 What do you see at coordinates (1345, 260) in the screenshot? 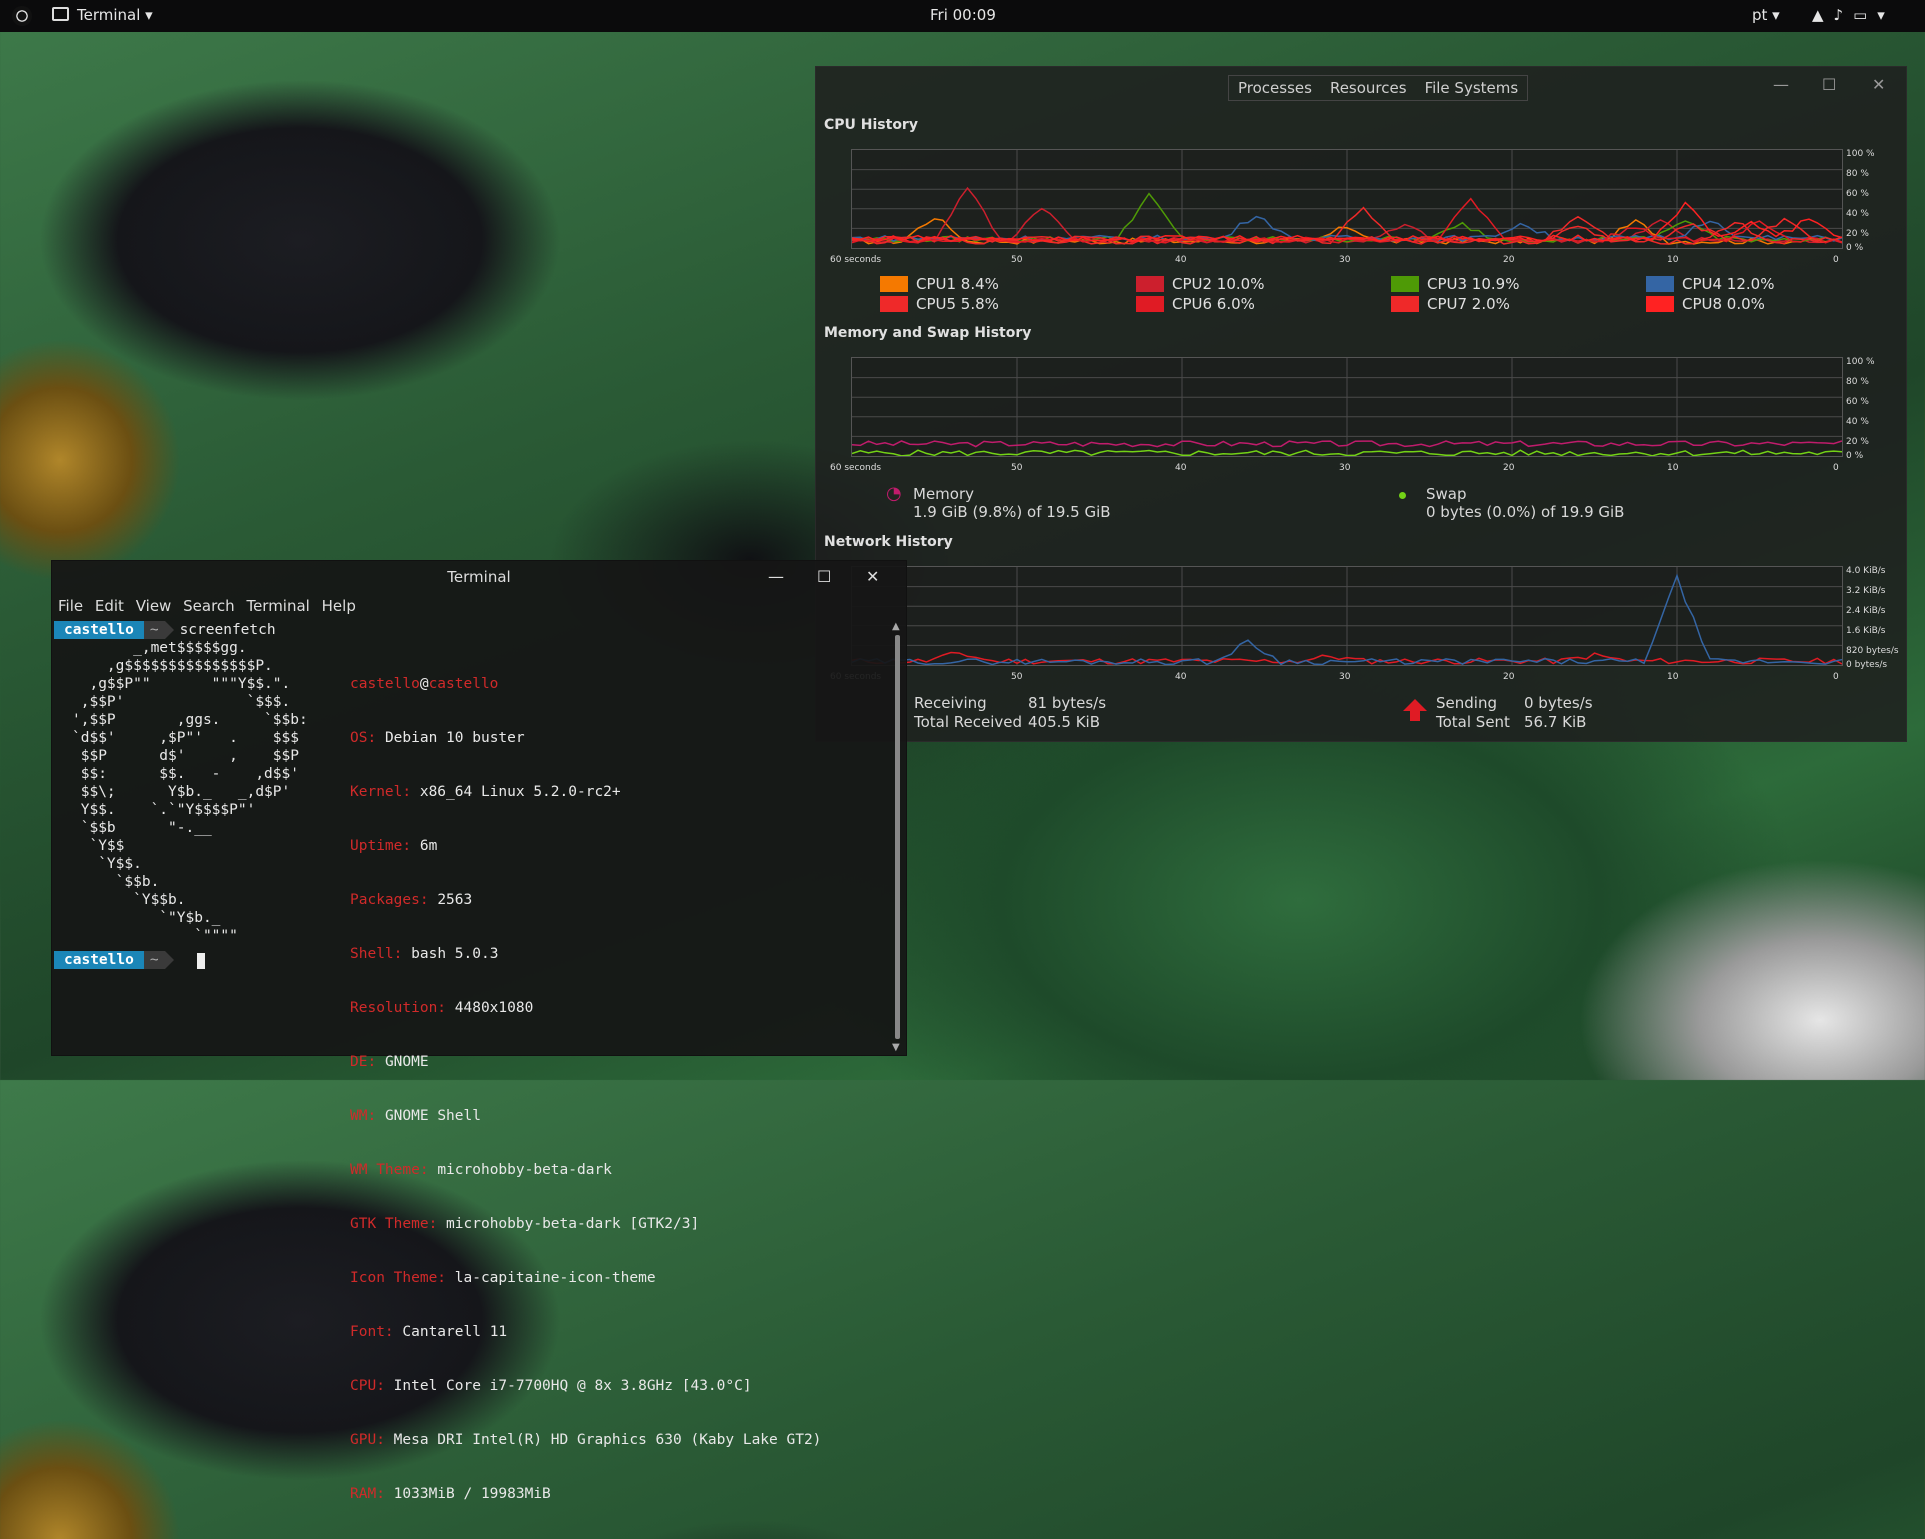
I see `cpu-x-tick: 30` at bounding box center [1345, 260].